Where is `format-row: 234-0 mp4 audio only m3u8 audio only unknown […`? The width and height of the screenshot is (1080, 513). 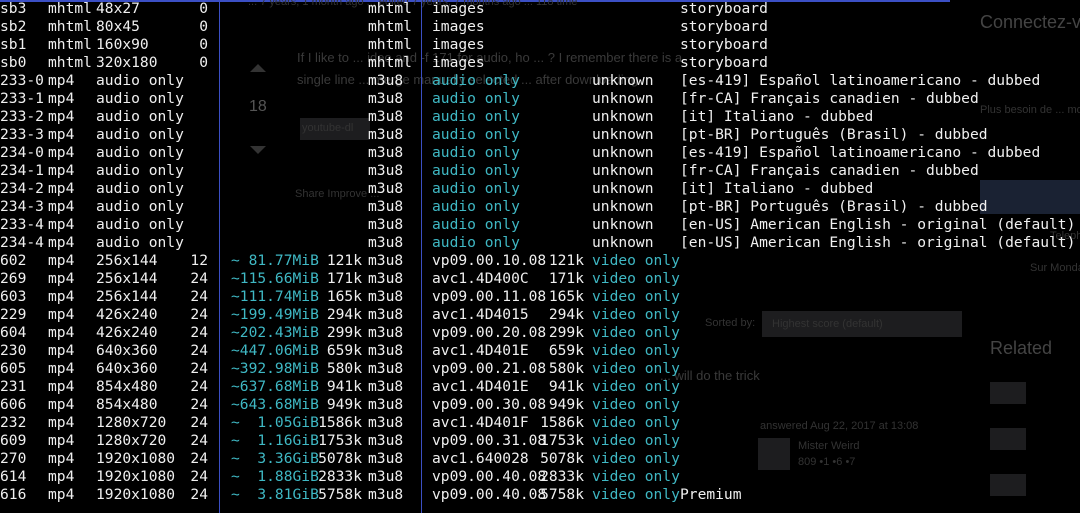
format-row: 234-0 mp4 audio only m3u8 audio only unknown [… is located at coordinates (540, 153).